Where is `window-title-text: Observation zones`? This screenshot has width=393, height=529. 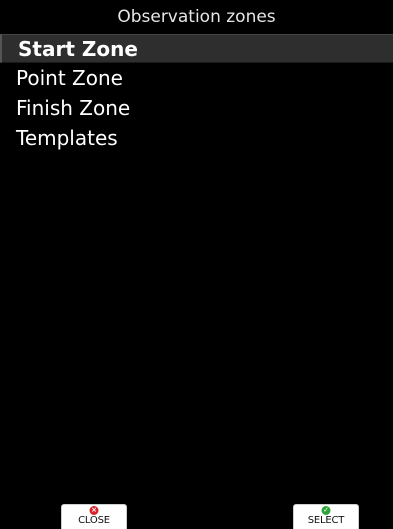
window-title-text: Observation zones is located at coordinates (196, 16).